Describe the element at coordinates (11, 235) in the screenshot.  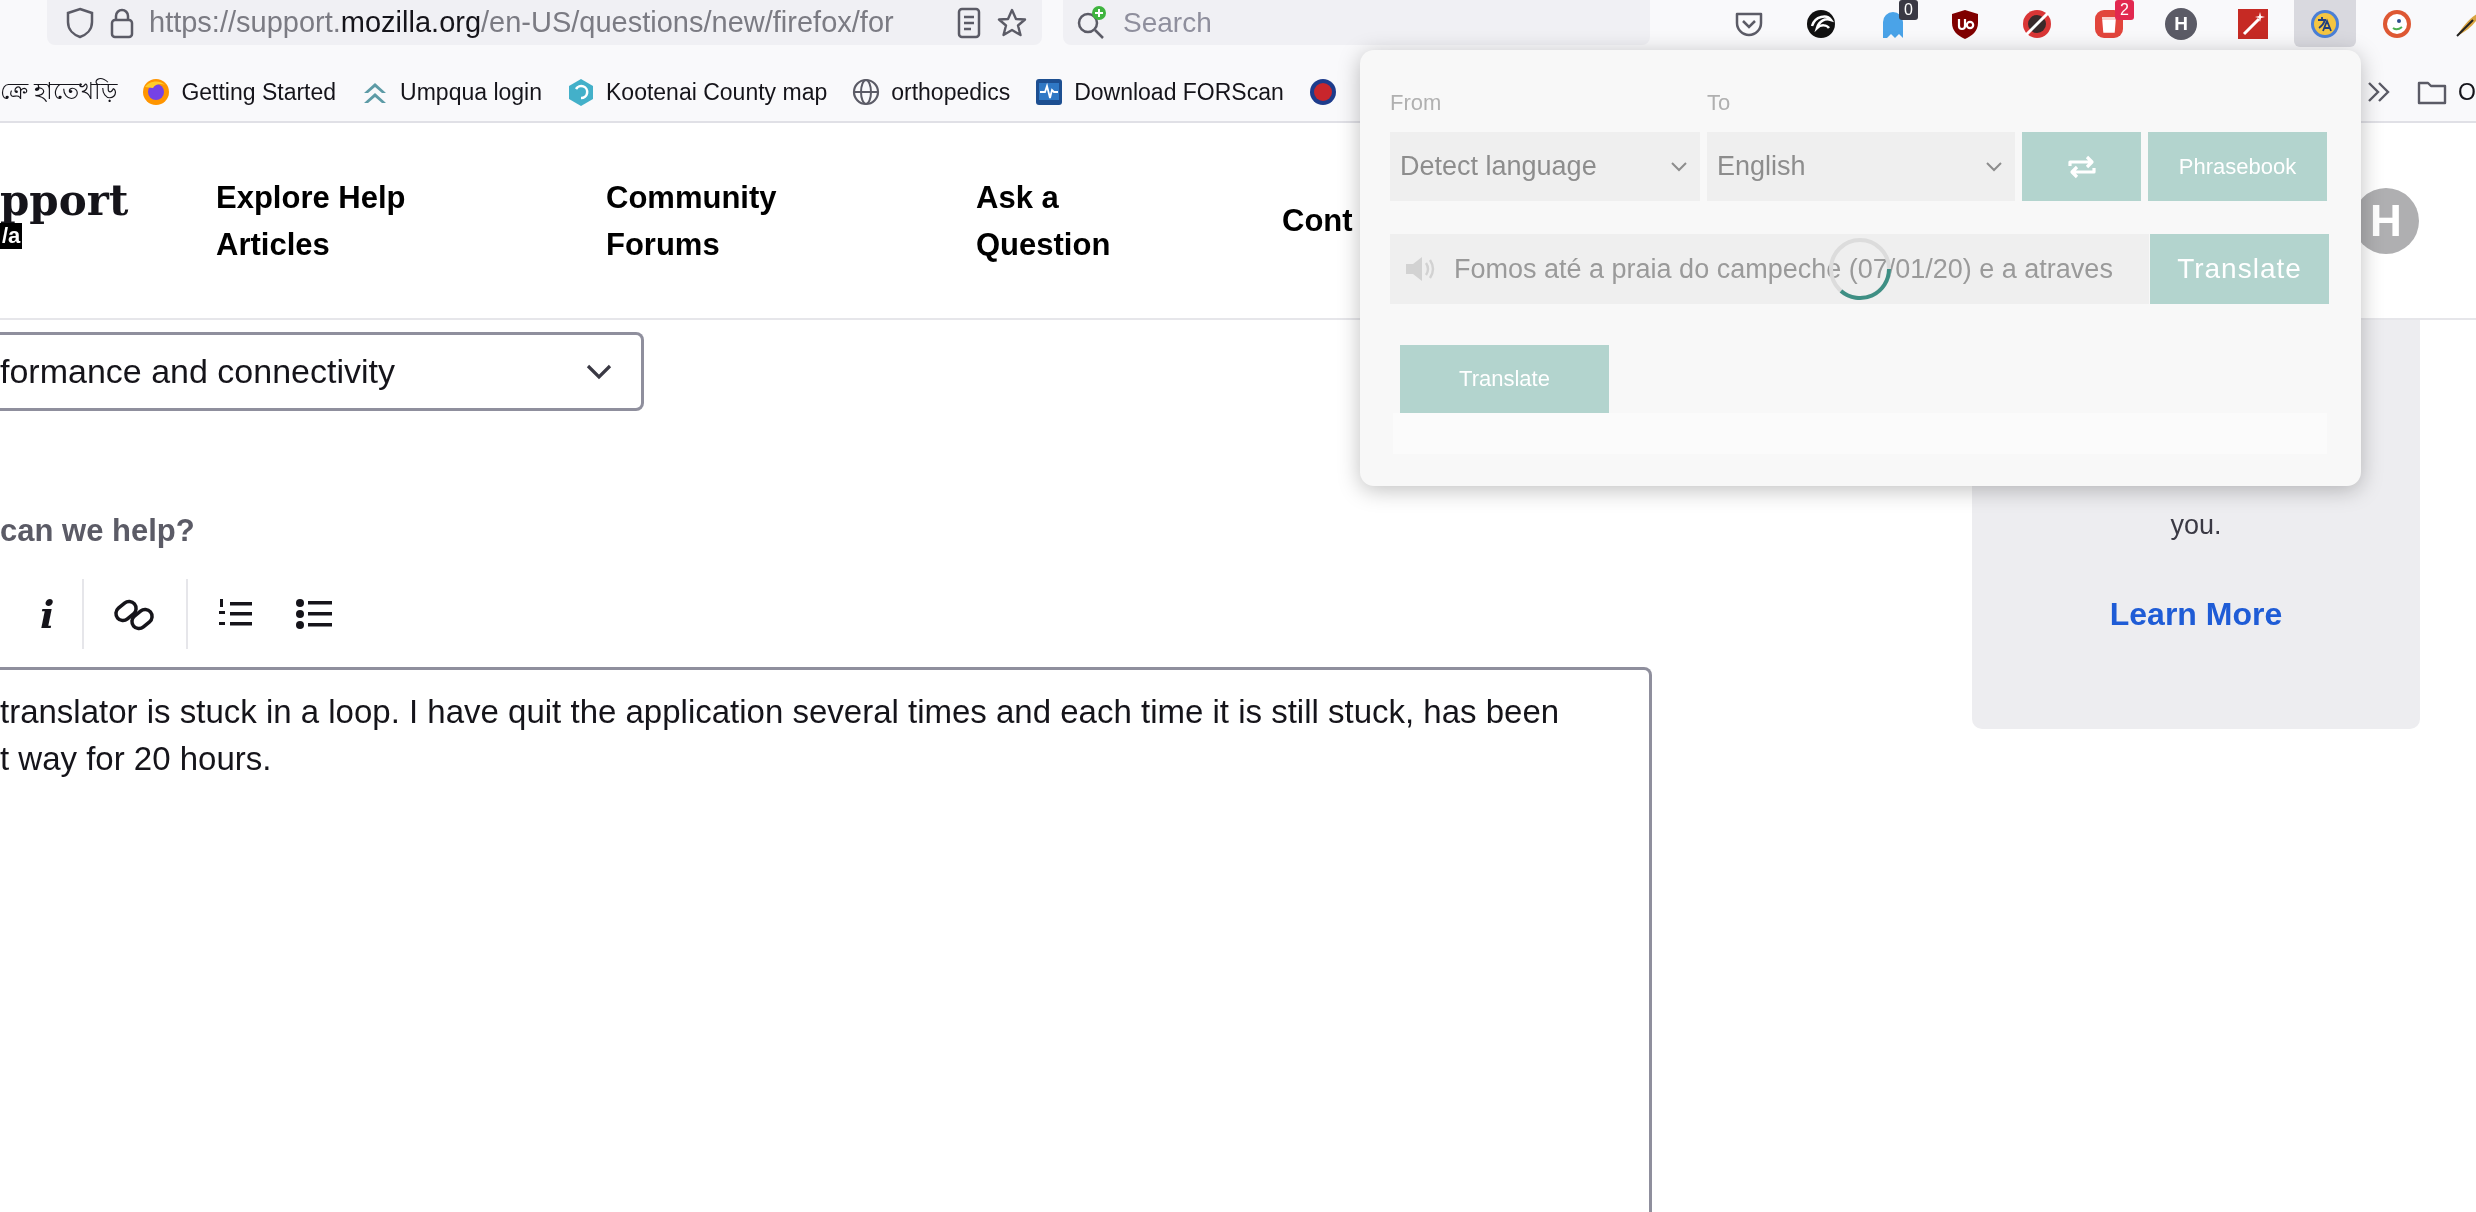
I see `logo-tag: /a` at that location.